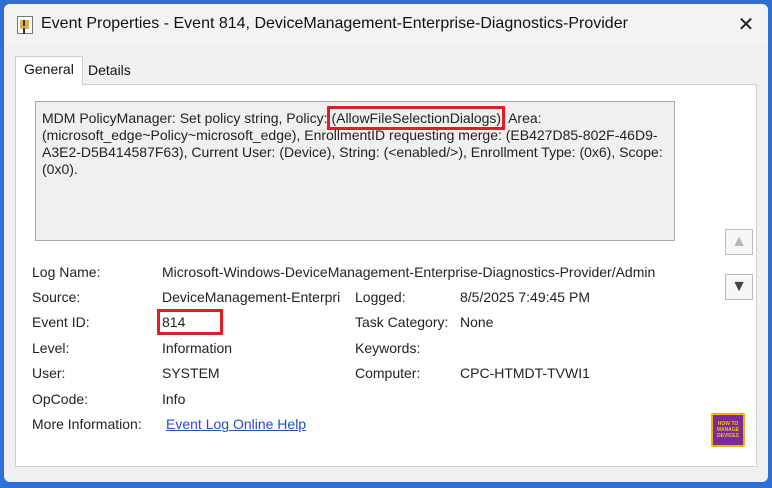 The image size is (772, 488). What do you see at coordinates (190, 322) in the screenshot?
I see `event-id-value: 814` at bounding box center [190, 322].